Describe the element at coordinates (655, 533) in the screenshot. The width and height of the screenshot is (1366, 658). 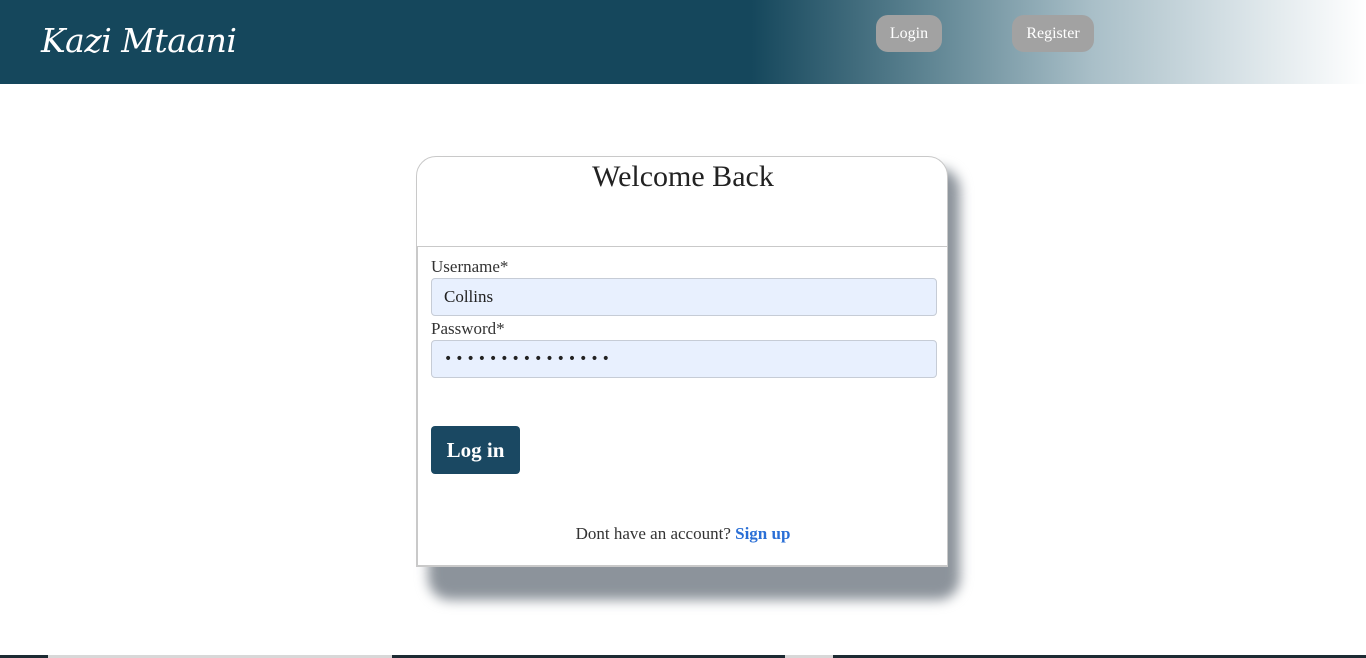
I see `signup-prompt-text: Dont have an account?` at that location.